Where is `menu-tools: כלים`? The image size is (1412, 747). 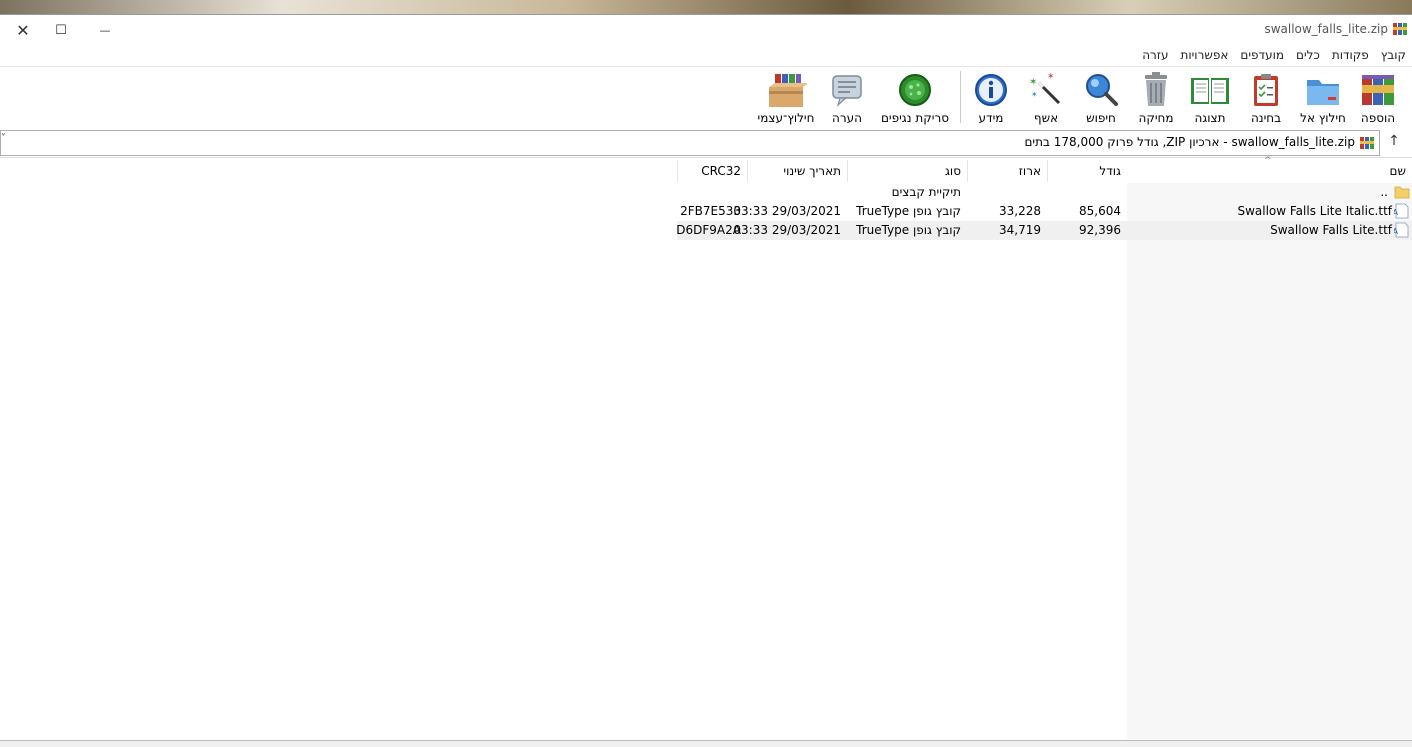
menu-tools: כלים is located at coordinates (1308, 55).